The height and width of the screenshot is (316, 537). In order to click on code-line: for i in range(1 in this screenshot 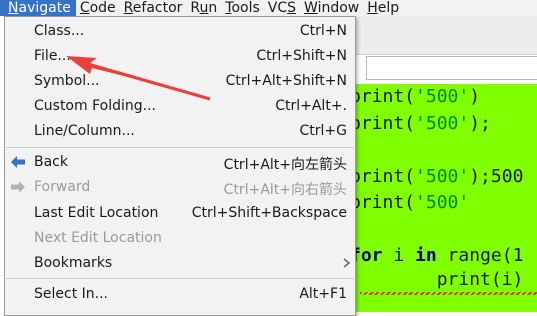, I will do `click(436, 255)`.